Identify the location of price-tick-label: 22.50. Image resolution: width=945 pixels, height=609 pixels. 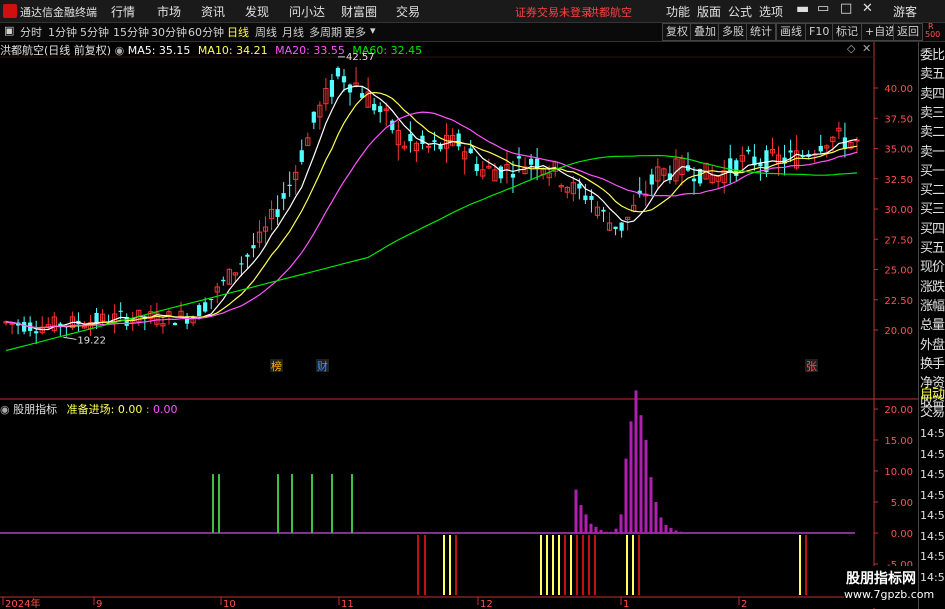
(898, 301).